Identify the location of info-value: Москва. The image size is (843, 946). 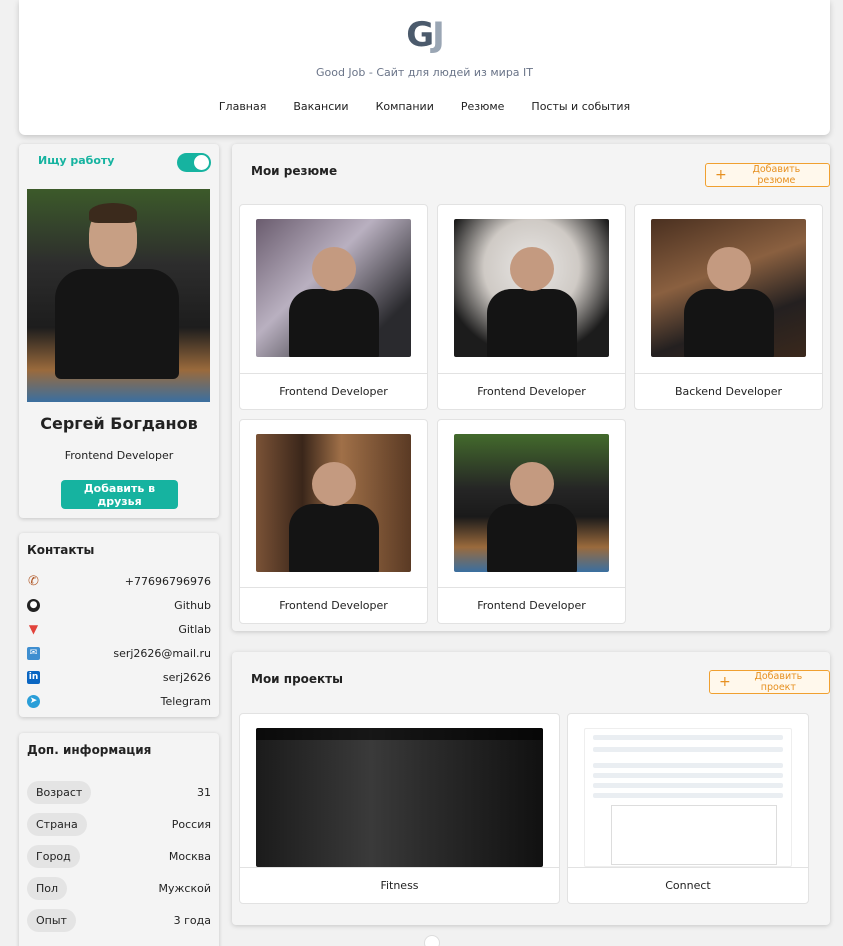
(189, 856).